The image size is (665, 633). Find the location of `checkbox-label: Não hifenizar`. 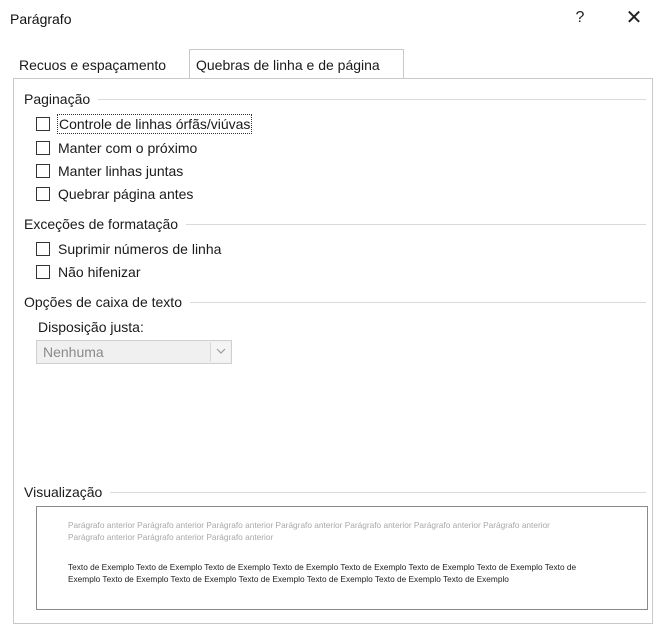

checkbox-label: Não hifenizar is located at coordinates (99, 272).